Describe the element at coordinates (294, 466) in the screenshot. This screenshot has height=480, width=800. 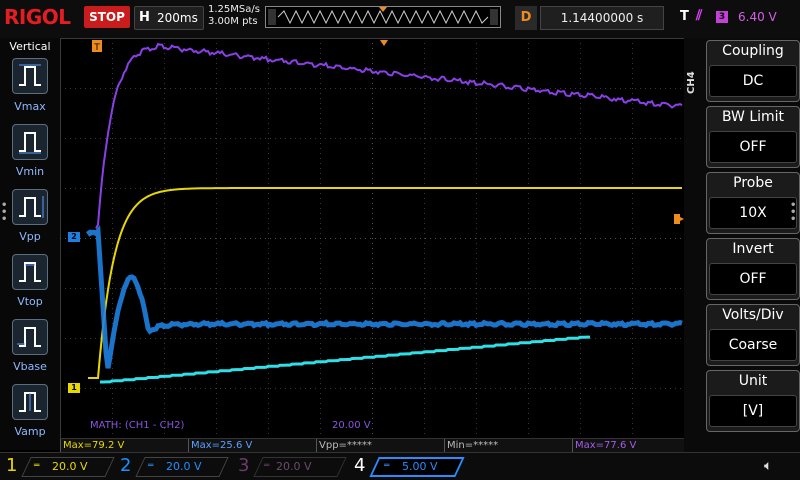
I see `ch3-scale: 20.0 V` at that location.